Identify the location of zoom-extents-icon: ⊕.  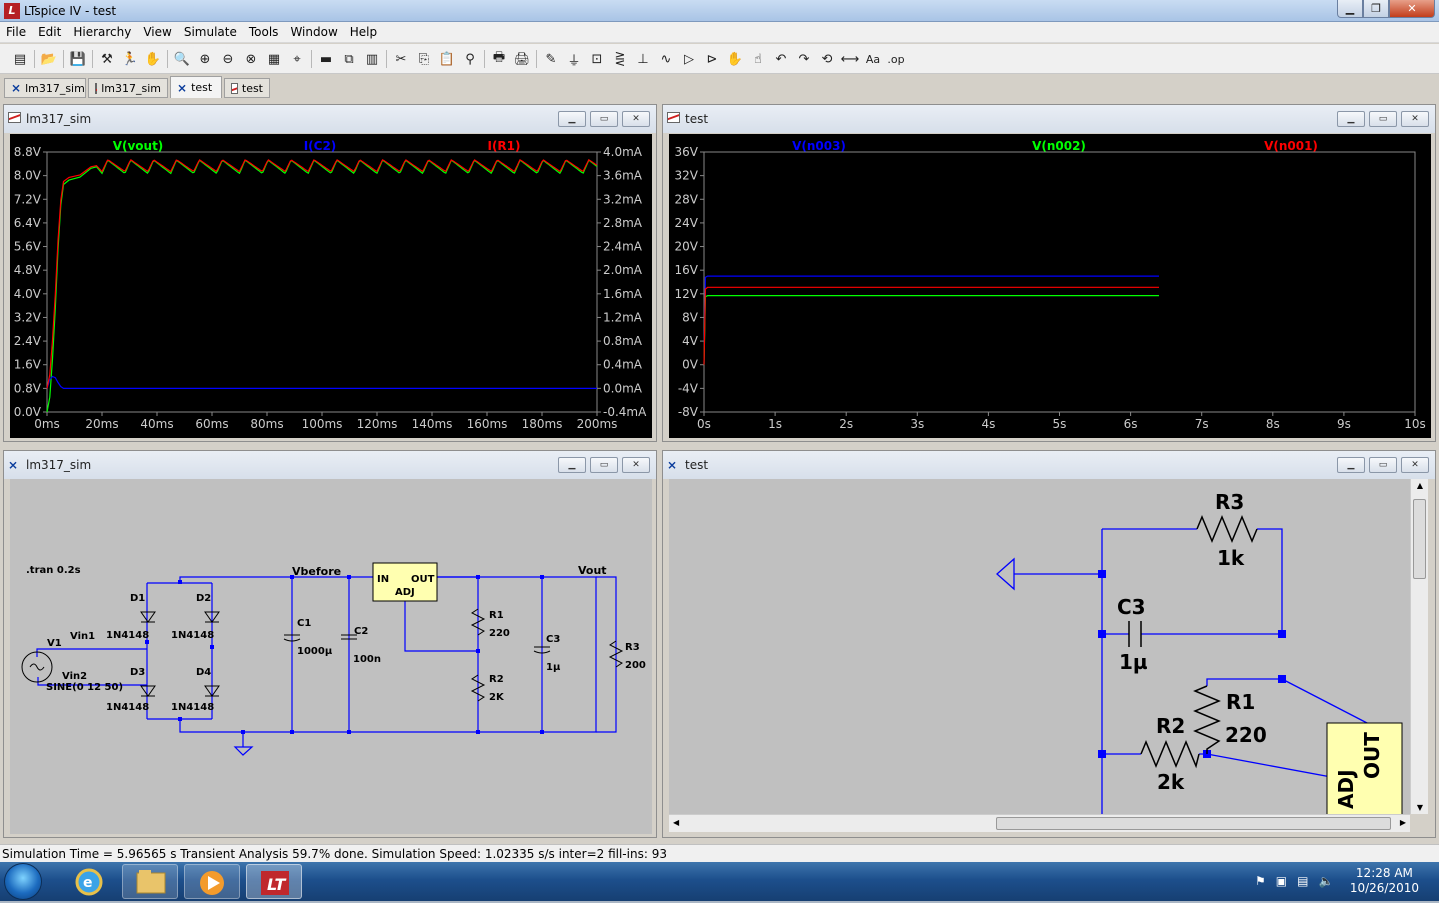
(205, 59).